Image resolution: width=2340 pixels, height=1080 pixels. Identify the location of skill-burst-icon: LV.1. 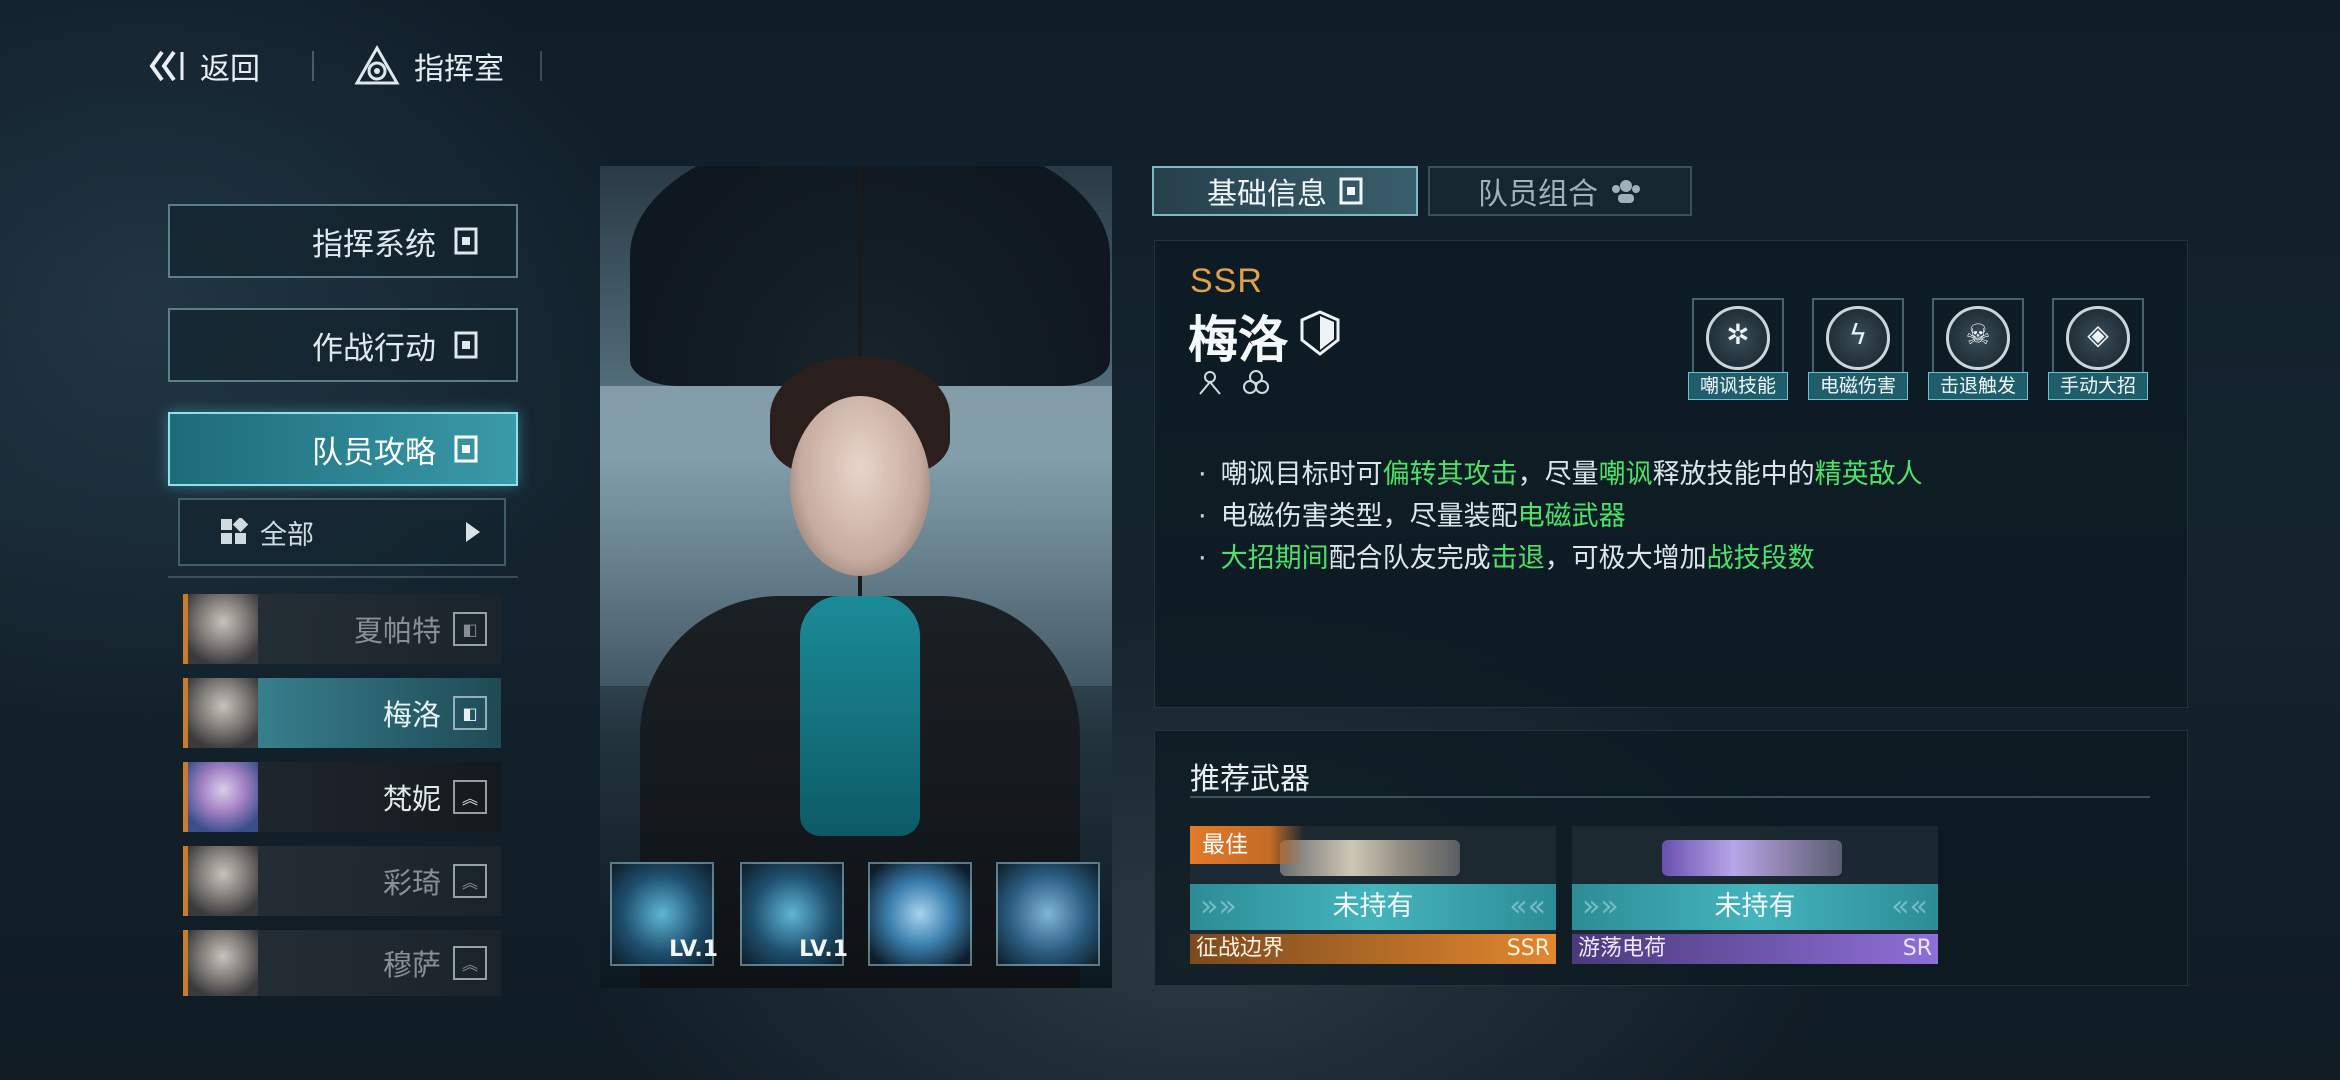
(794, 914).